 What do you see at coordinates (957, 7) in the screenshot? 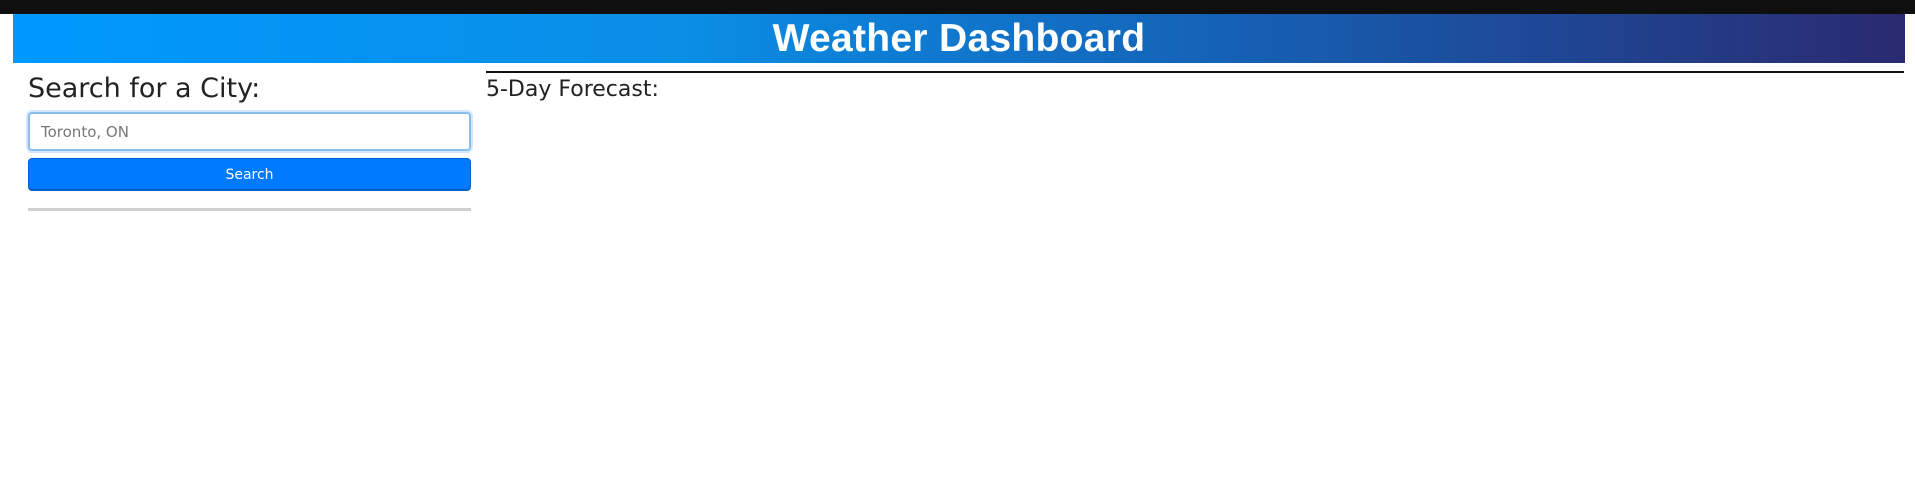
I see `browser-bookmarks-bar` at bounding box center [957, 7].